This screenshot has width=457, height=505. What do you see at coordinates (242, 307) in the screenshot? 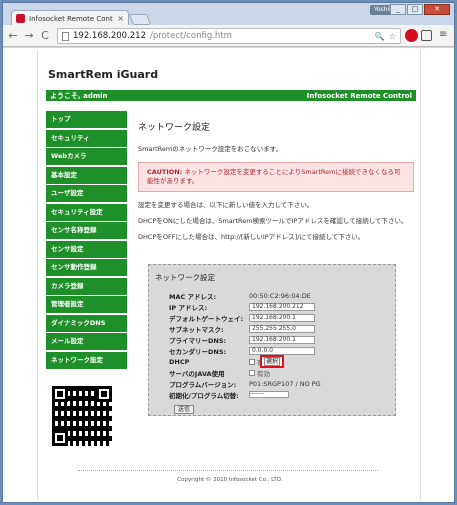
I see `ip-row: IP アドレス: 192.168.200.212` at bounding box center [242, 307].